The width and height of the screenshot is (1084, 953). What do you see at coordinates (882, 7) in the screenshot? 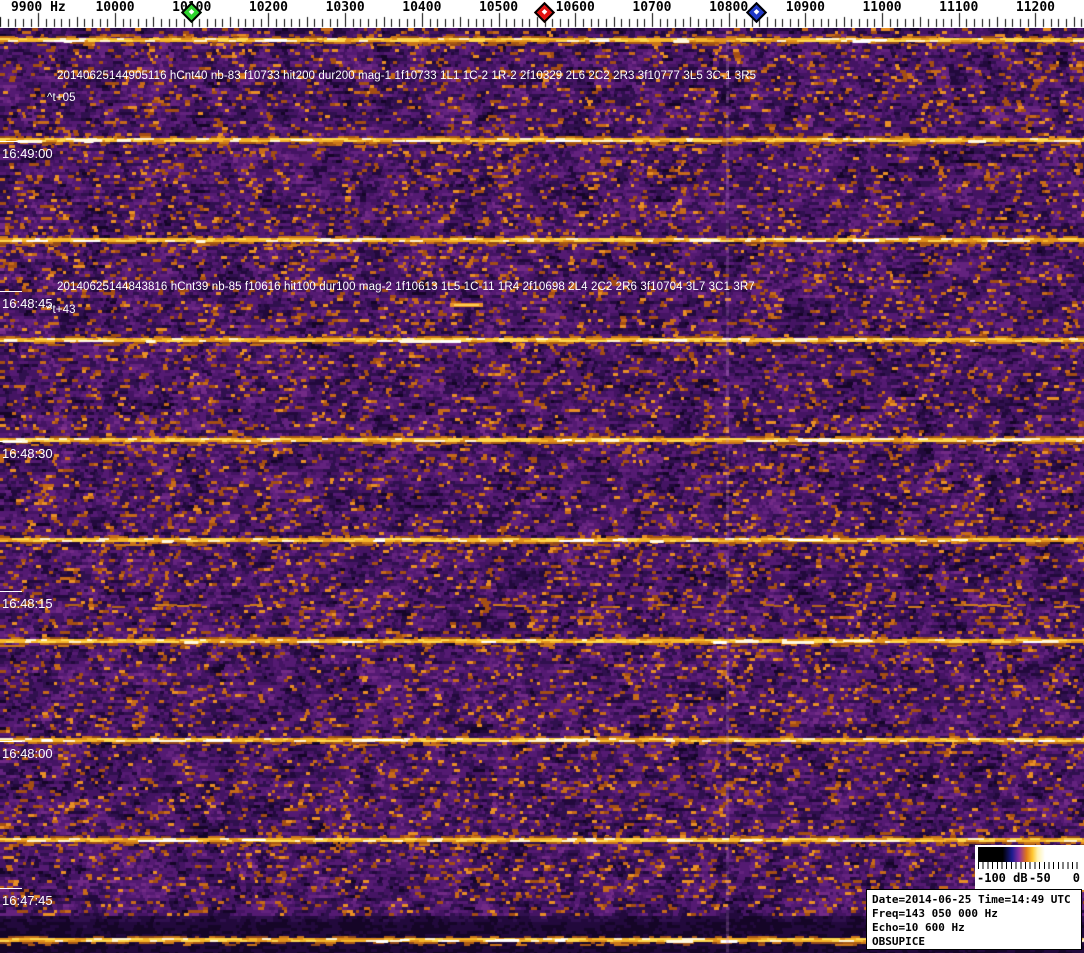
I see `freq-label: 11000` at bounding box center [882, 7].